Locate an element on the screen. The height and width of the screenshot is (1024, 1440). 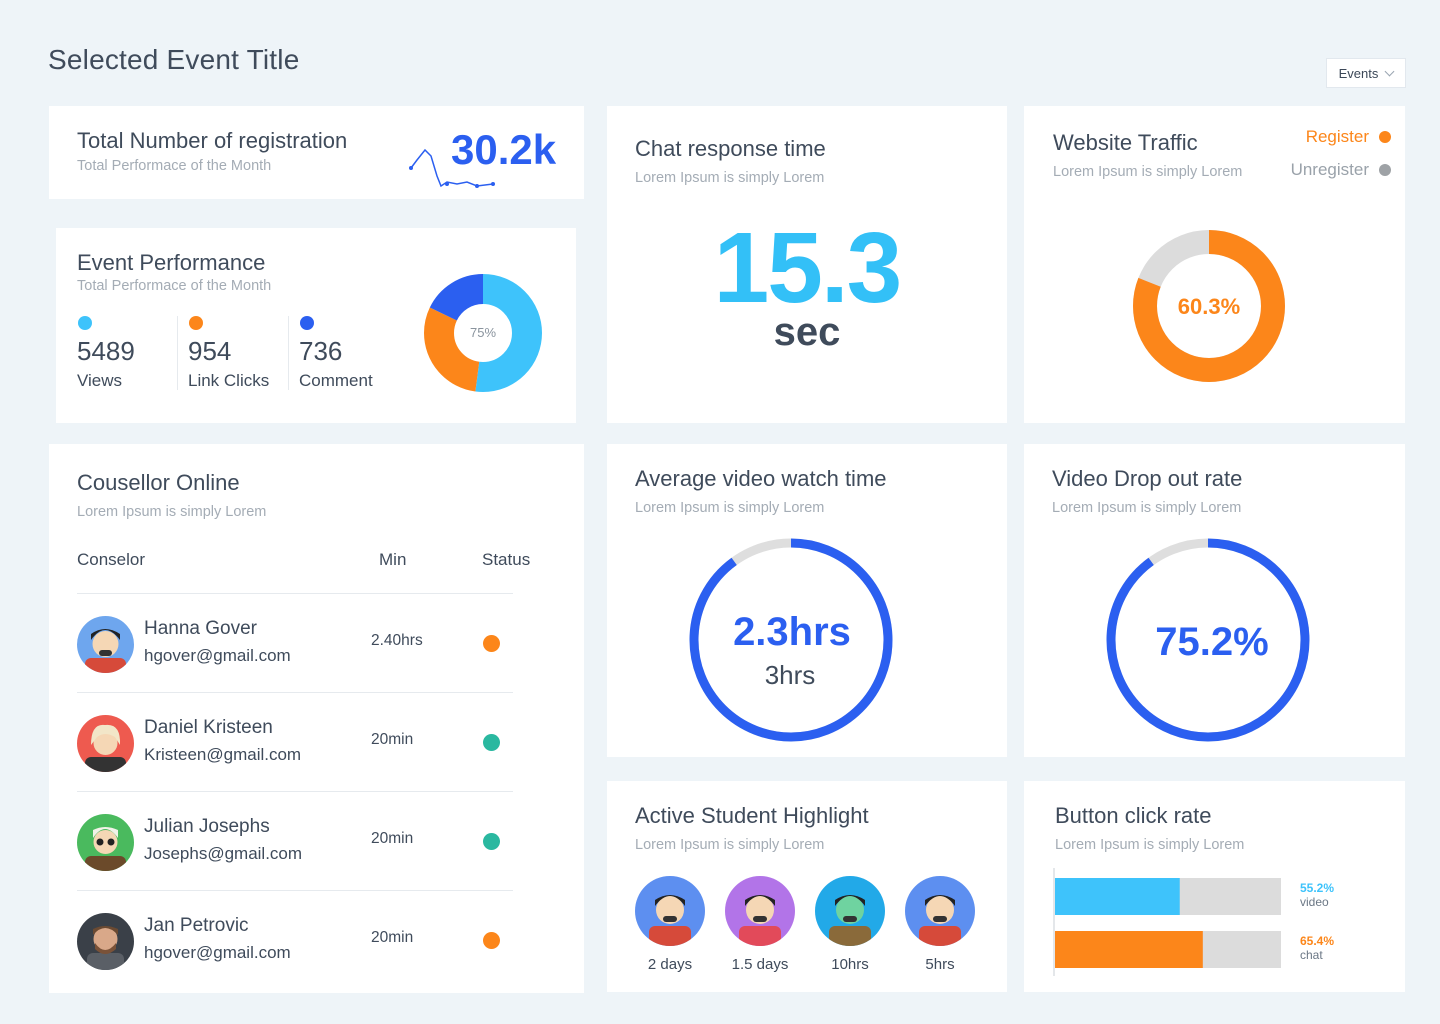
table-row: Daniel Kristeen Kristeen@gmail.com 20min is located at coordinates (295, 741).